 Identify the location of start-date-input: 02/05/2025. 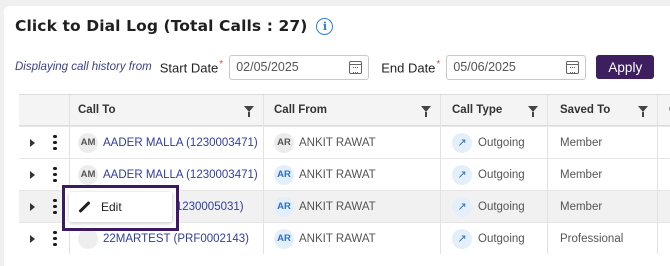
(299, 67).